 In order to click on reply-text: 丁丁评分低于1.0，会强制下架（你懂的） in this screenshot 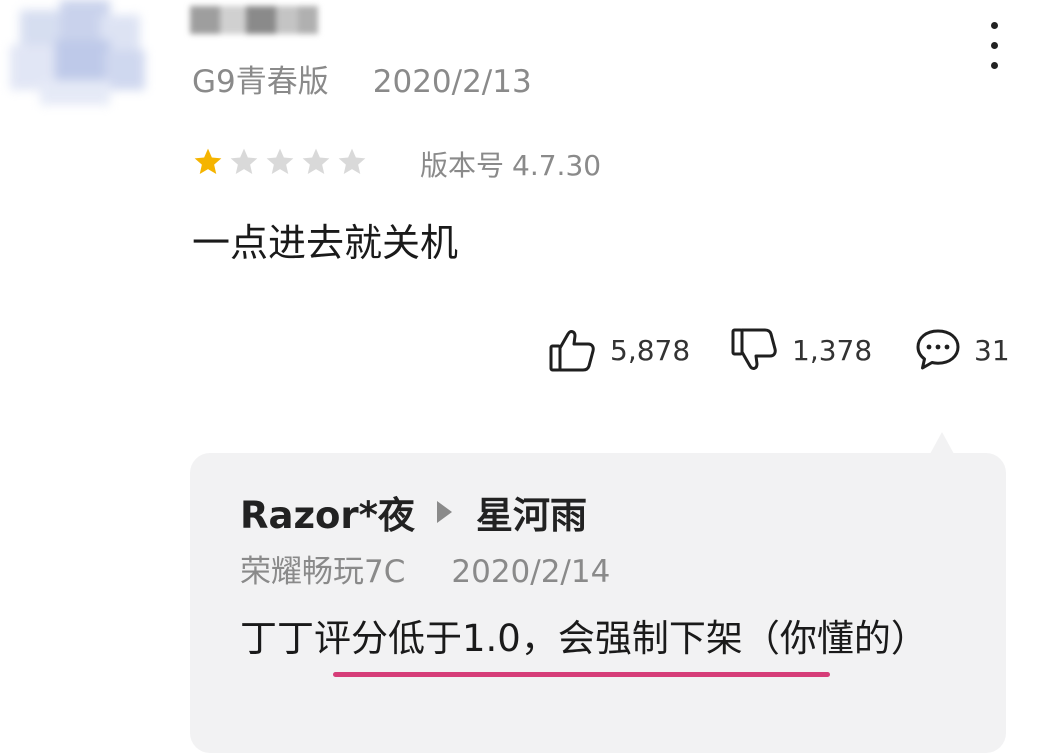, I will do `click(584, 638)`.